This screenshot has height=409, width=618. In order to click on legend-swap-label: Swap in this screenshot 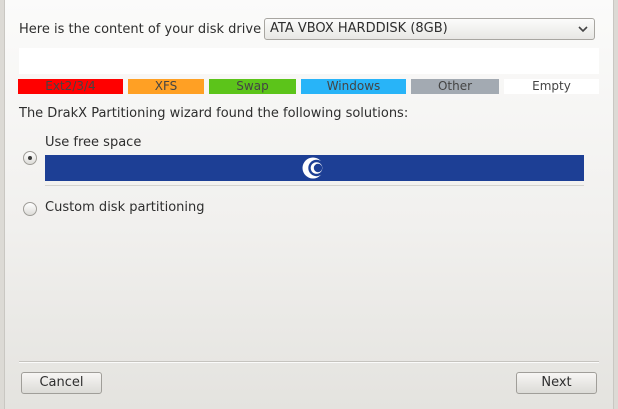, I will do `click(252, 86)`.